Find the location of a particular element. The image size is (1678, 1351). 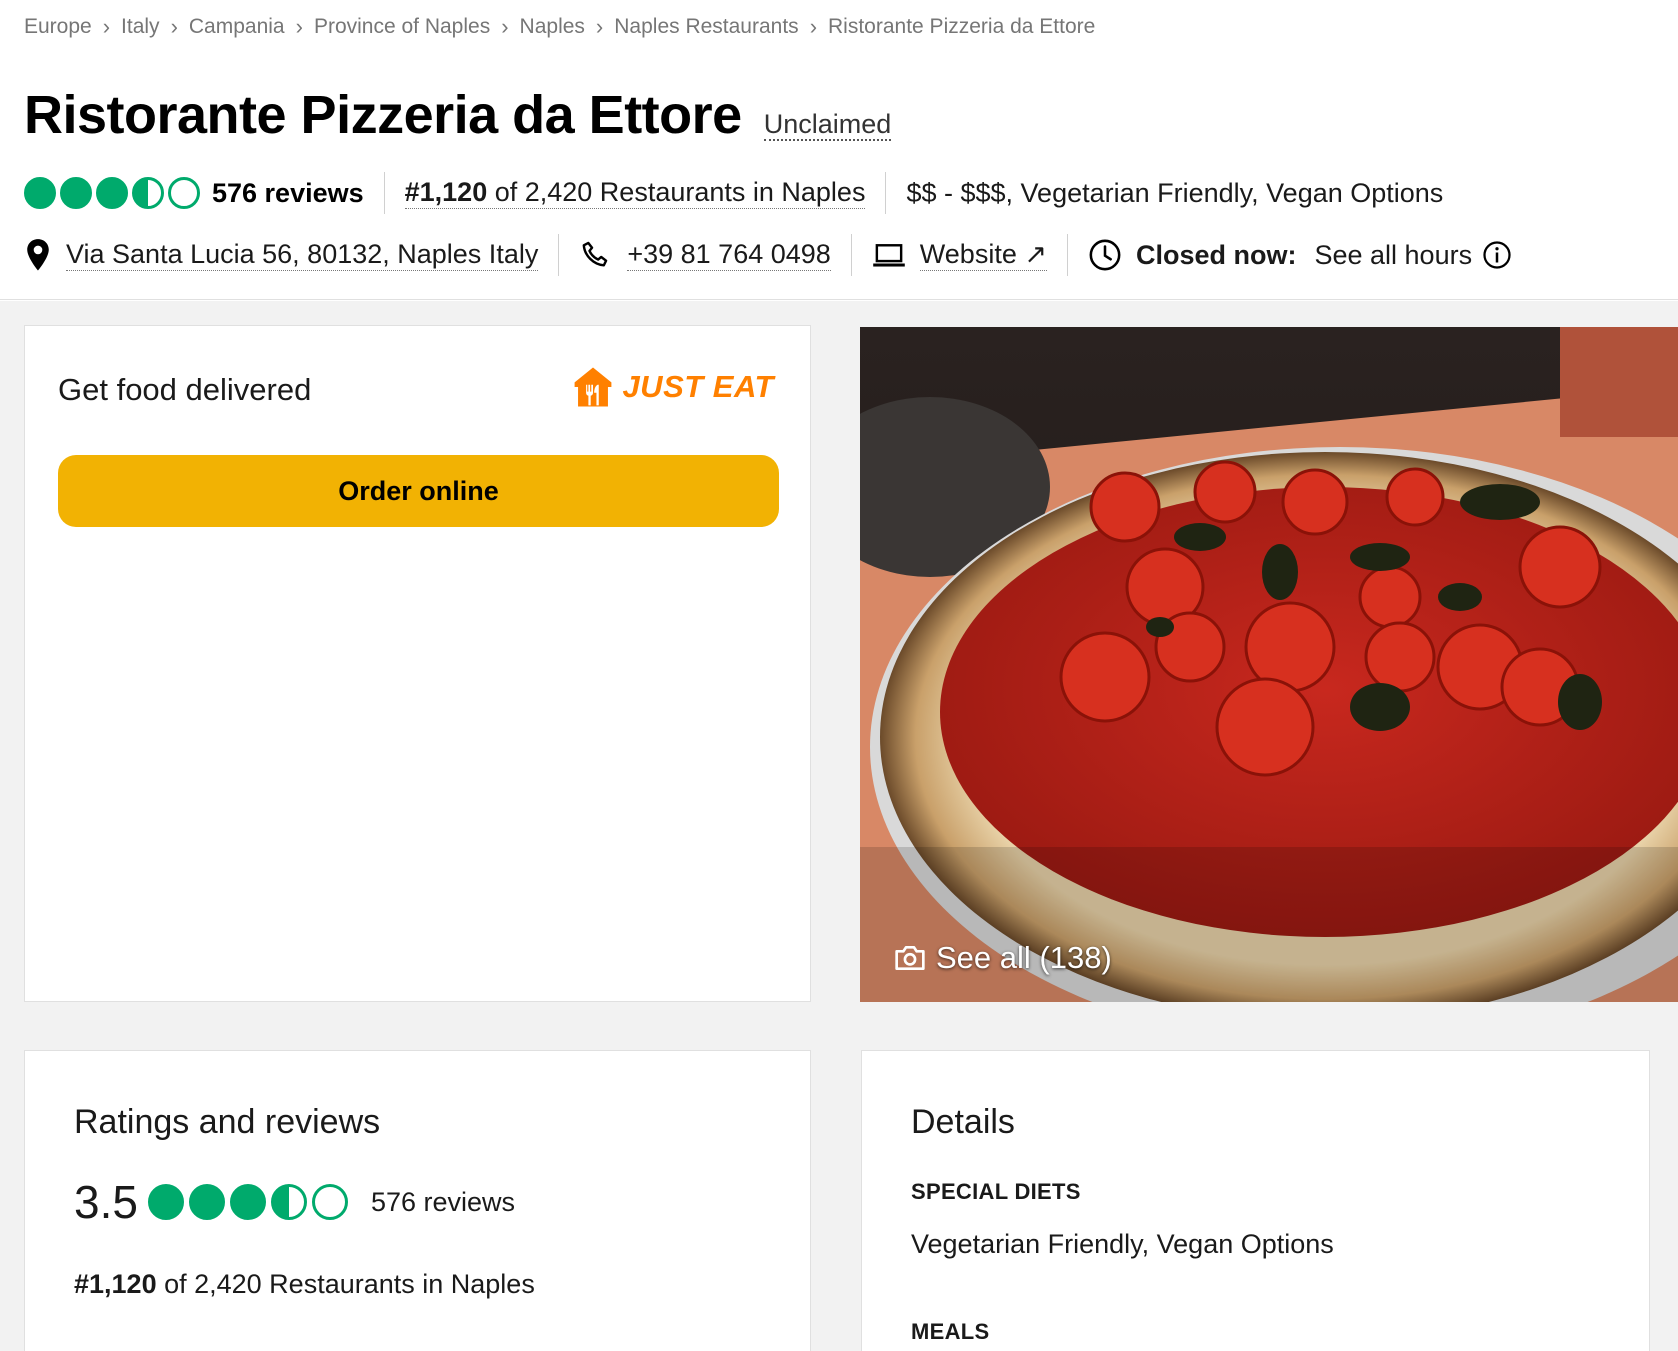

address-link: Via Santa Lucia 56, 80132, Naples Italy is located at coordinates (302, 255).